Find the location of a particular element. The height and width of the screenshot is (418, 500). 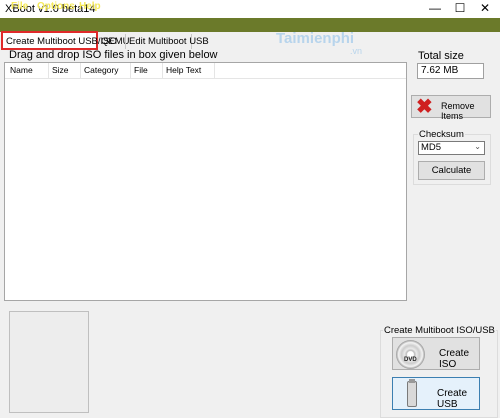

dvd-disc-icon is located at coordinates (410, 354).